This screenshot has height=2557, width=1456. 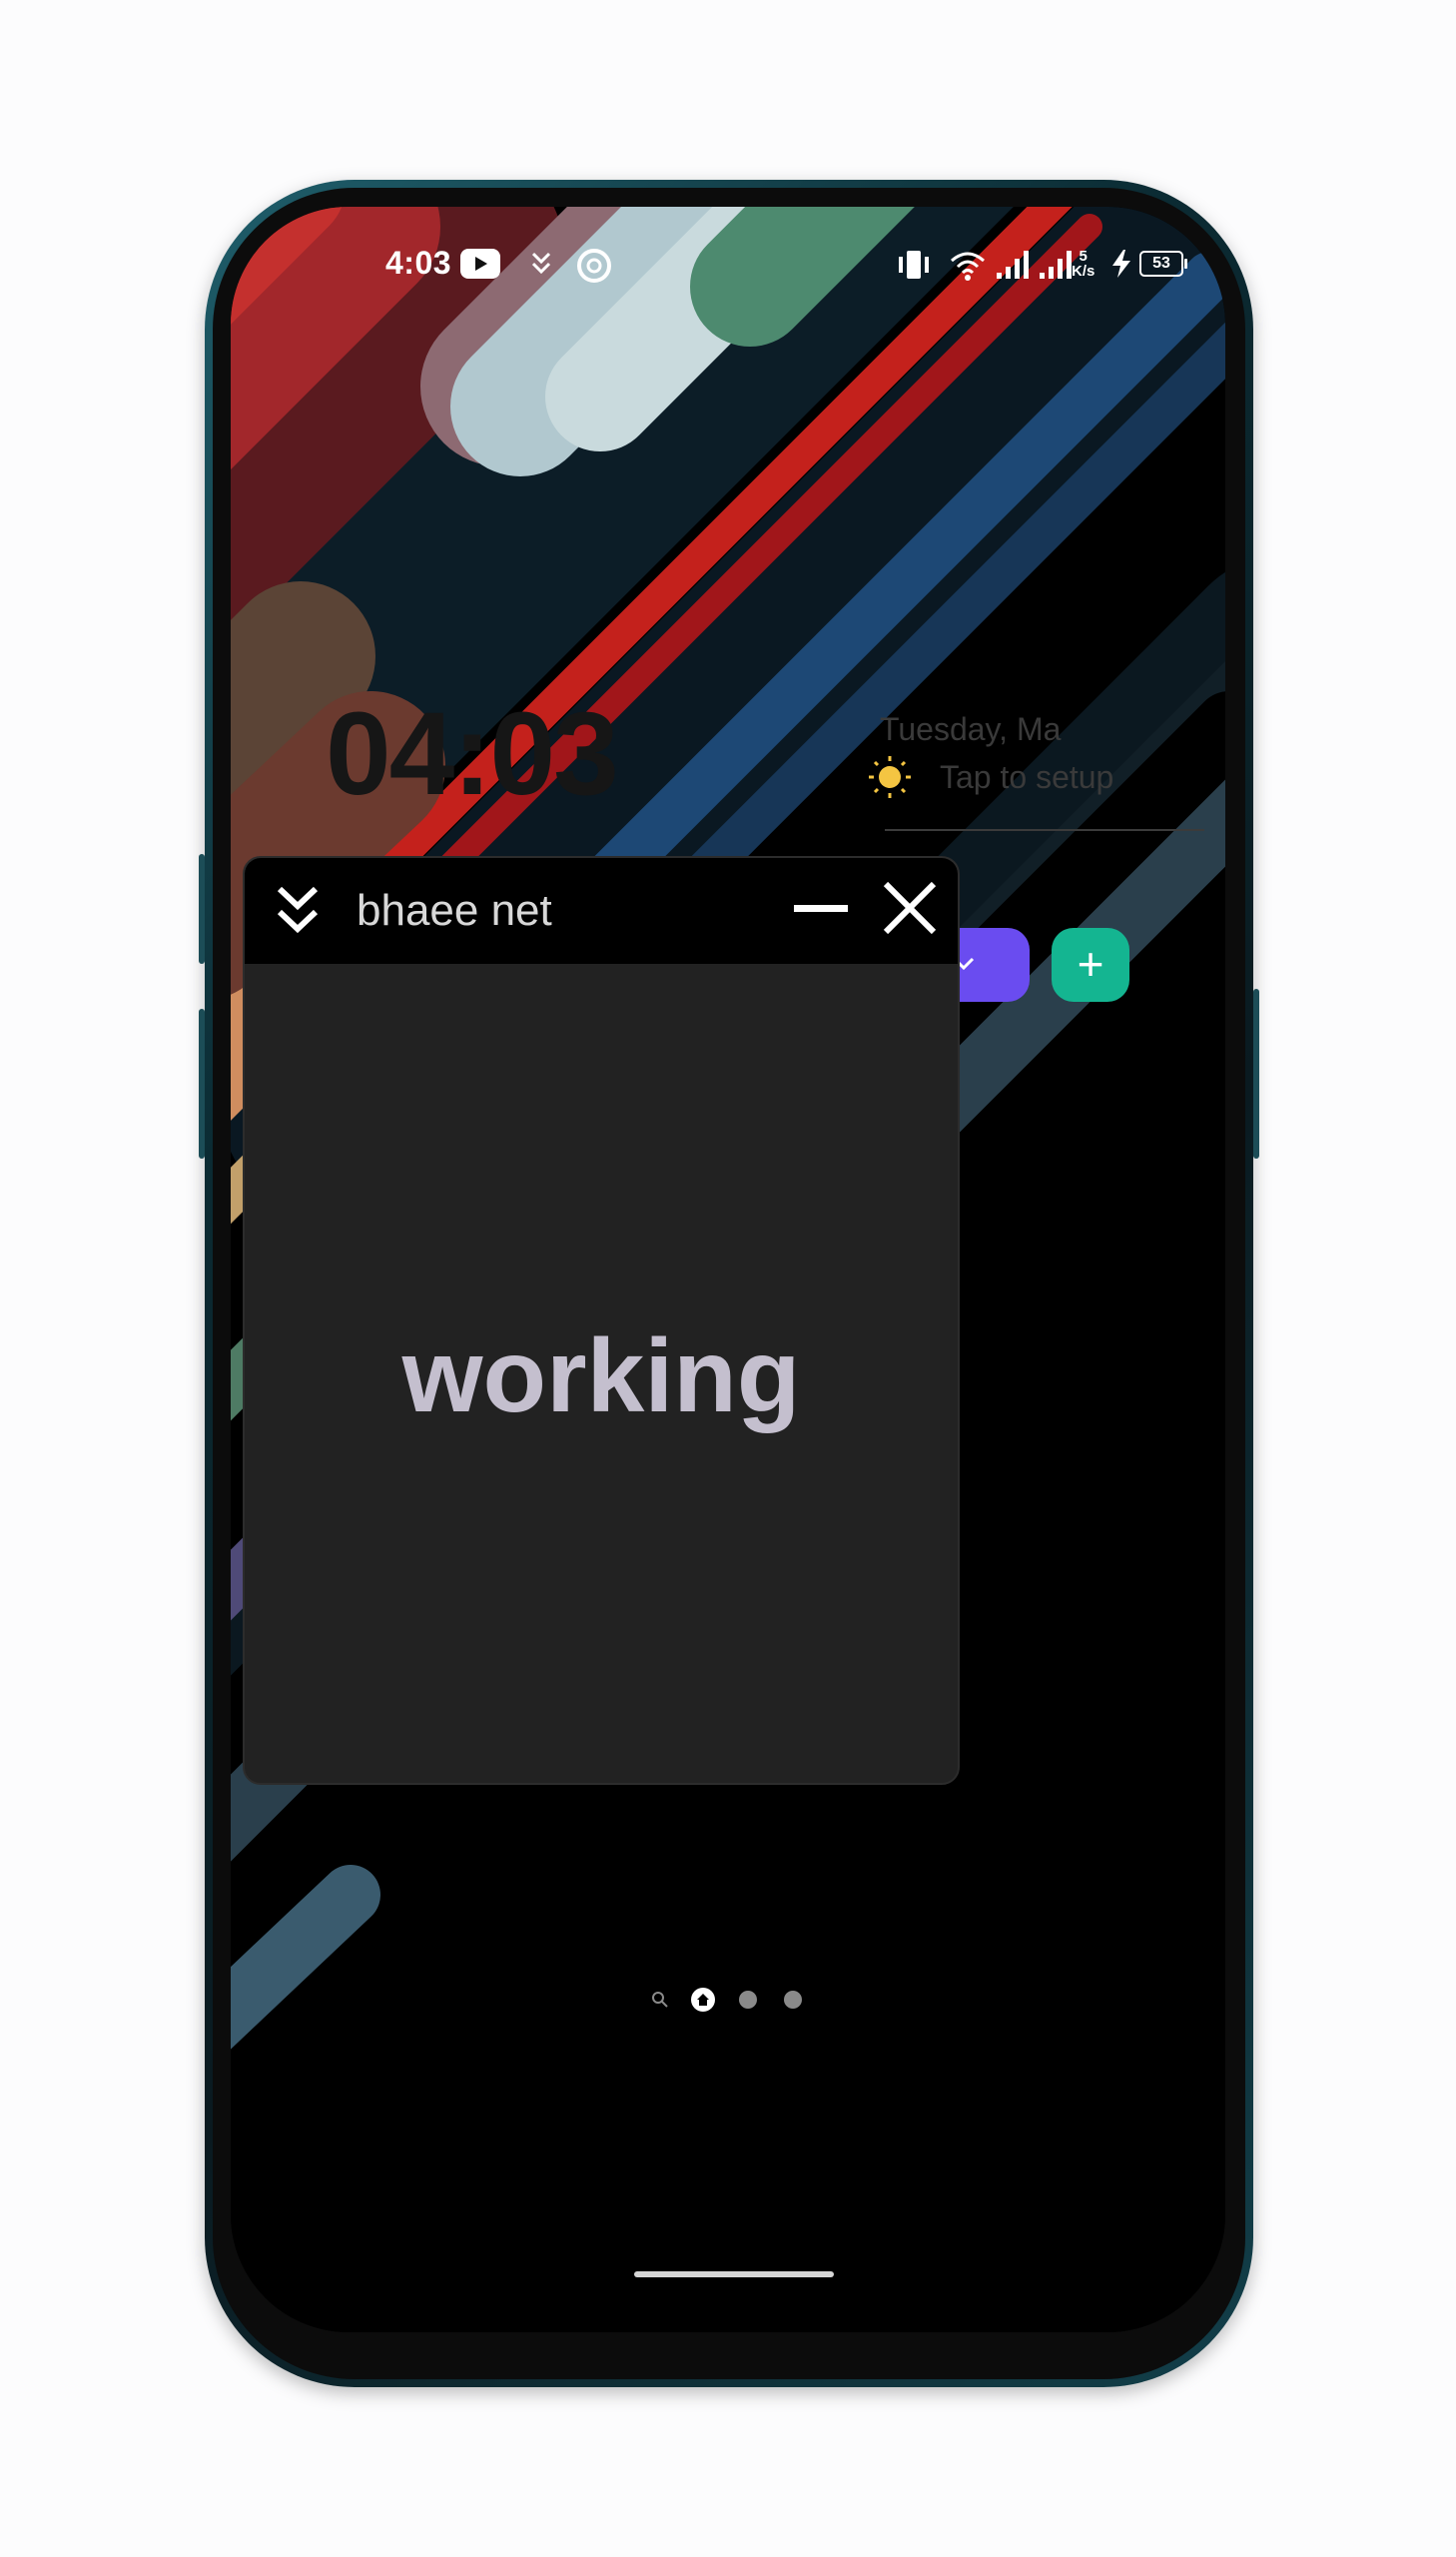 I want to click on minus-icon, so click(x=821, y=909).